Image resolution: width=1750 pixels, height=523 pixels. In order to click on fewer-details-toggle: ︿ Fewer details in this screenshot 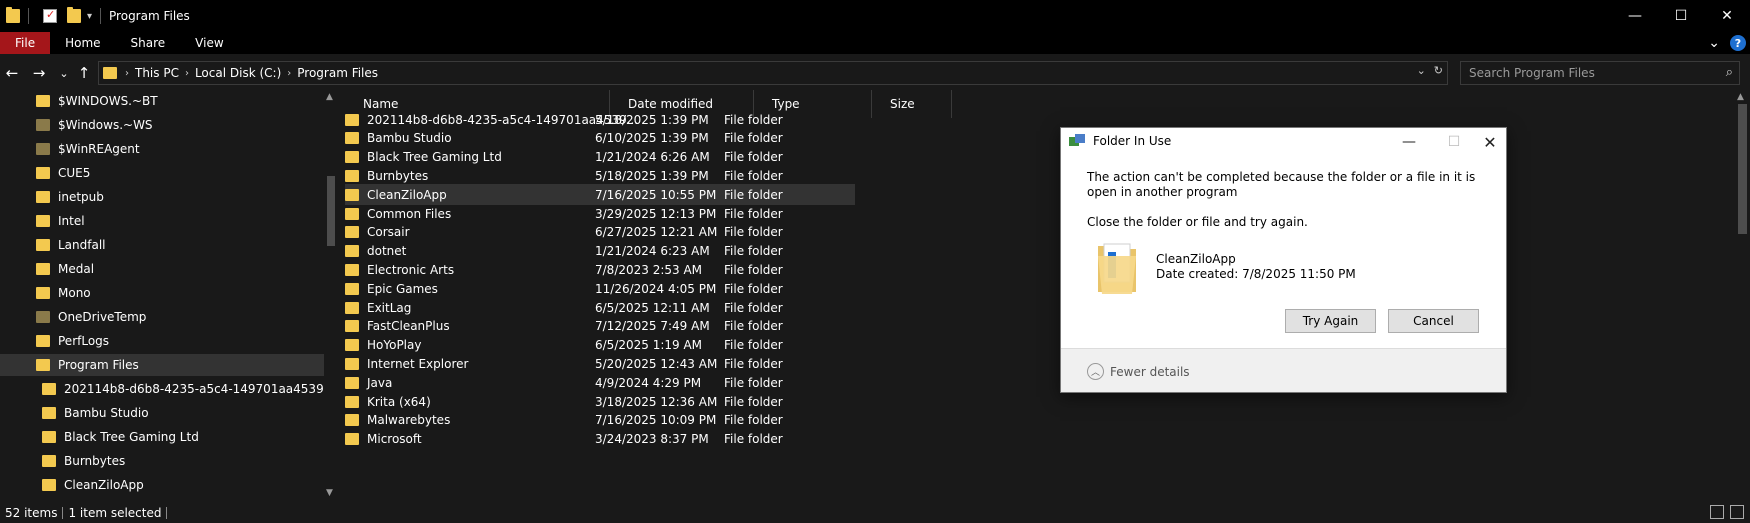, I will do `click(1138, 371)`.